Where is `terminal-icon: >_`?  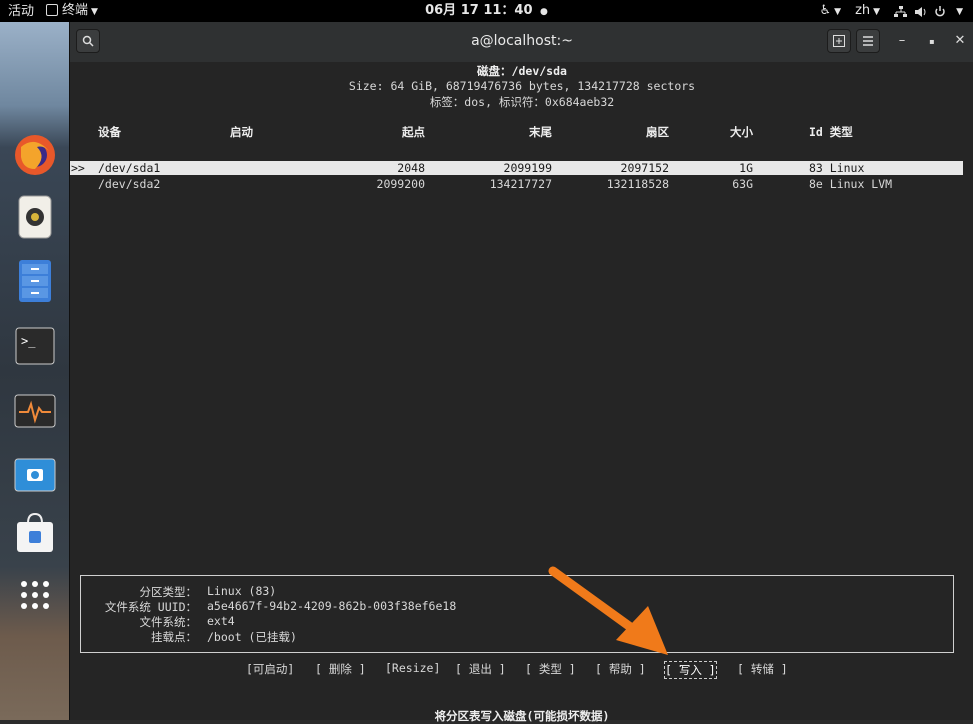 terminal-icon: >_ is located at coordinates (35, 346).